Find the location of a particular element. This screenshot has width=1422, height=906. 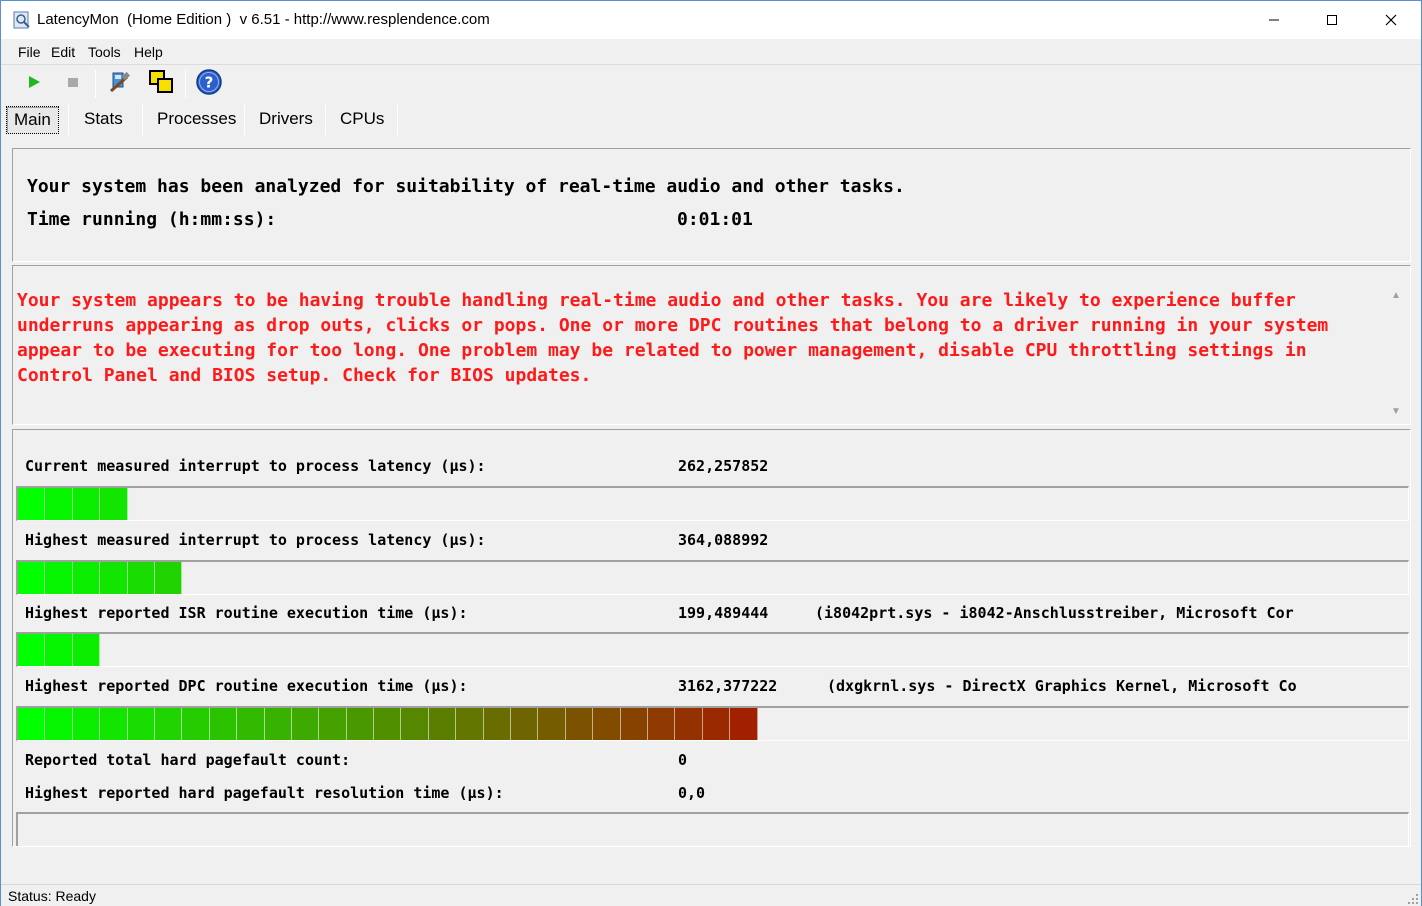

tab-processes: Processes is located at coordinates (196, 120).